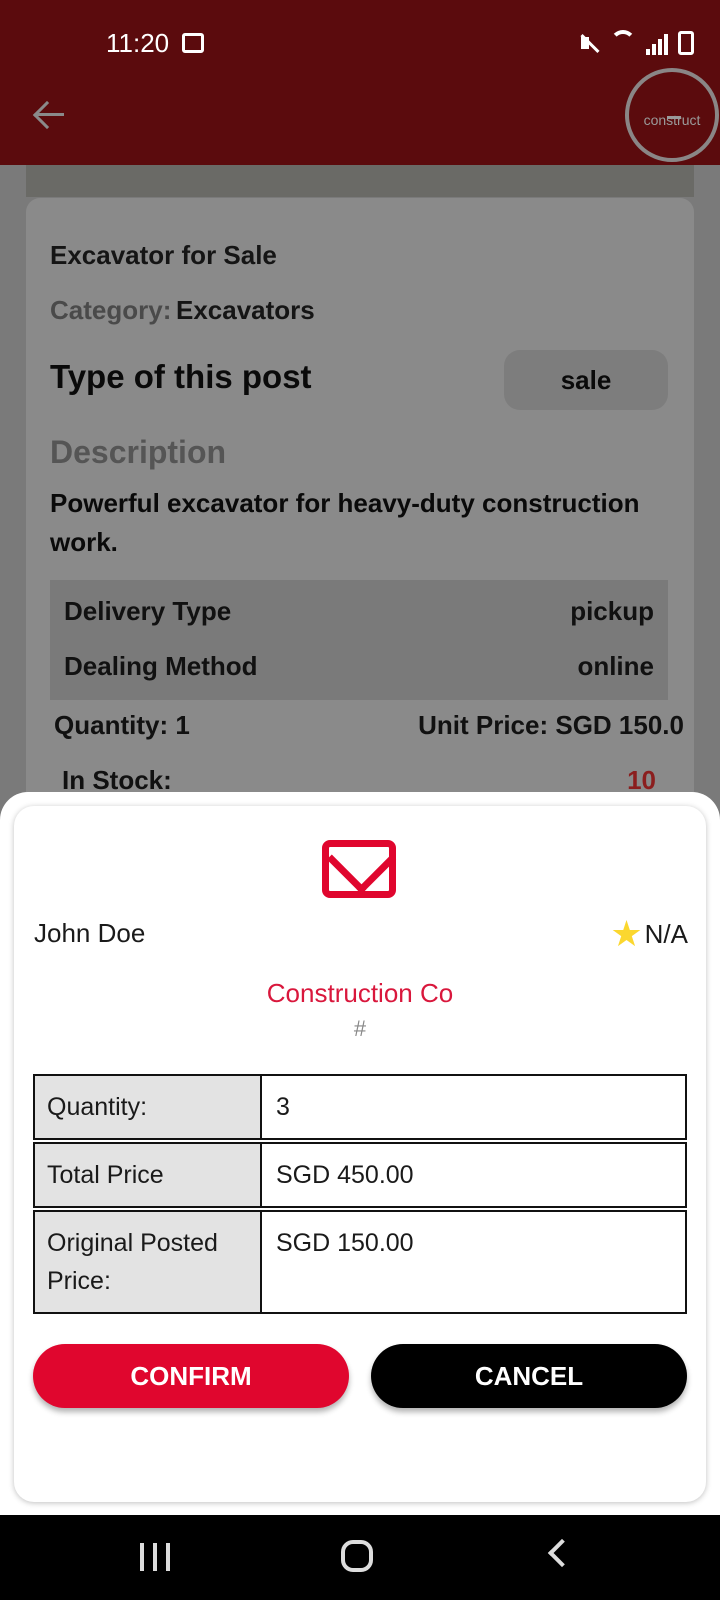 The image size is (720, 1600). What do you see at coordinates (359, 869) in the screenshot?
I see `mail-icon` at bounding box center [359, 869].